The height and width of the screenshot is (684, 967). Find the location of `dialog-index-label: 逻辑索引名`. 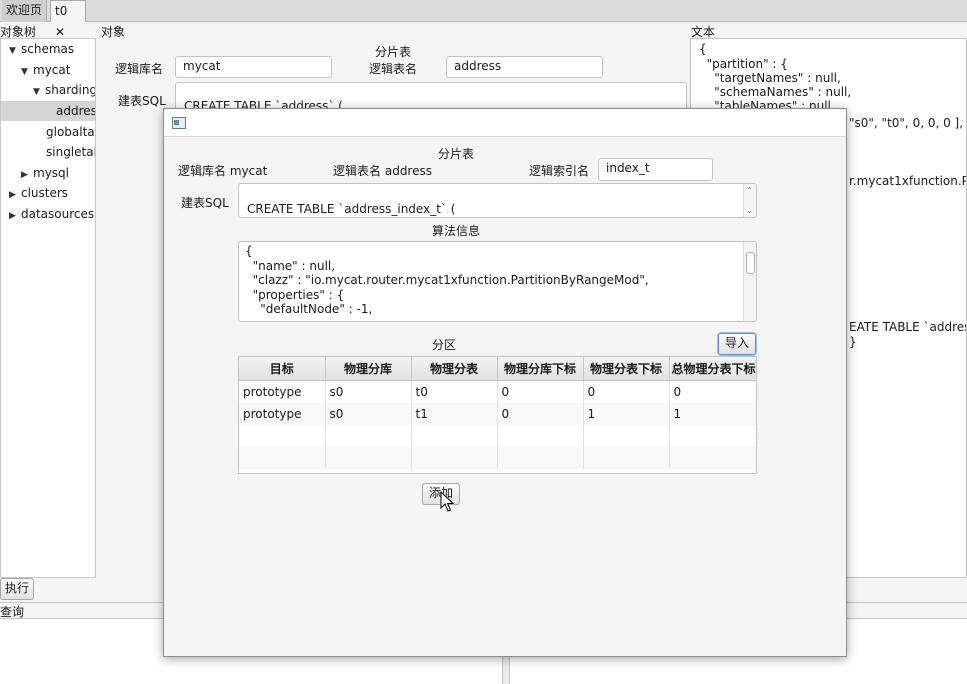

dialog-index-label: 逻辑索引名 is located at coordinates (559, 171).